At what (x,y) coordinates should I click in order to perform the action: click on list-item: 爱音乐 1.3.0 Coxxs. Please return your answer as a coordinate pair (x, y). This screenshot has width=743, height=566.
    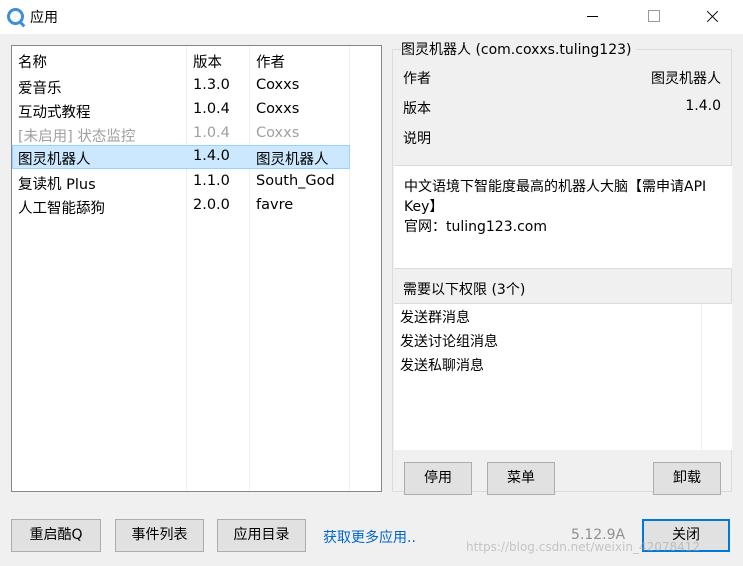
    Looking at the image, I should click on (181, 86).